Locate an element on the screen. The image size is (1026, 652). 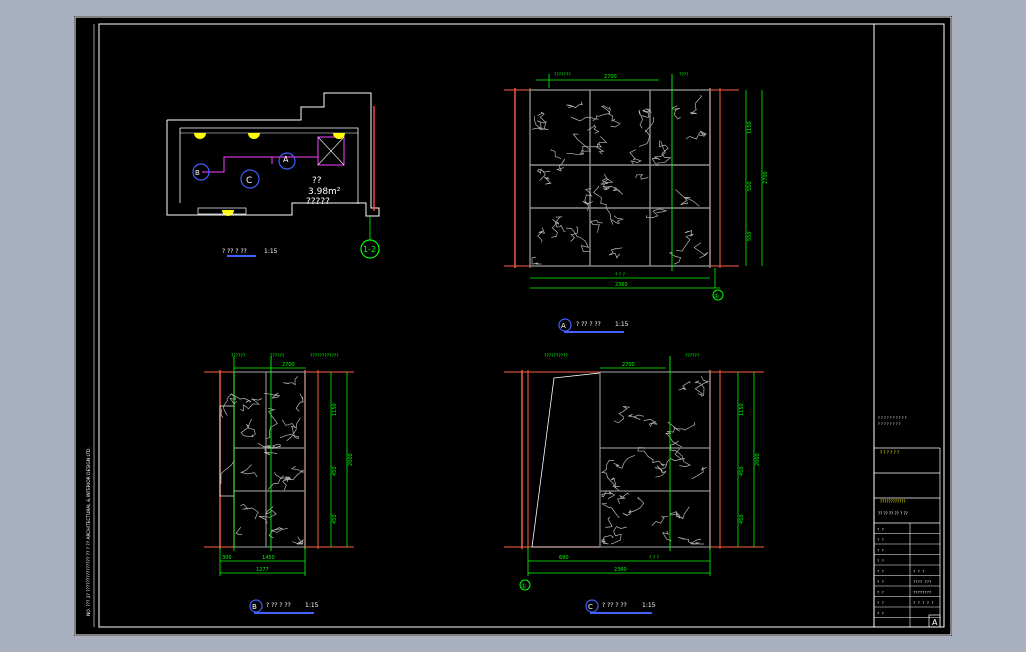
tb-drawing-name: ?? ?? ?? ?? ? ?? is located at coordinates (893, 513).